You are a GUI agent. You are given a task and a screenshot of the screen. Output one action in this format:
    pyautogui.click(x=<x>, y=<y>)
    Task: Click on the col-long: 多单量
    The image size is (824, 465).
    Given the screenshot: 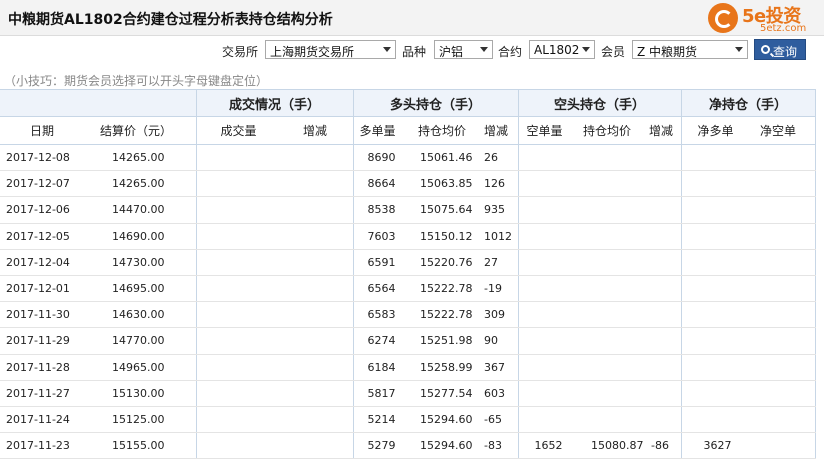 What is the action you would take?
    pyautogui.click(x=383, y=130)
    